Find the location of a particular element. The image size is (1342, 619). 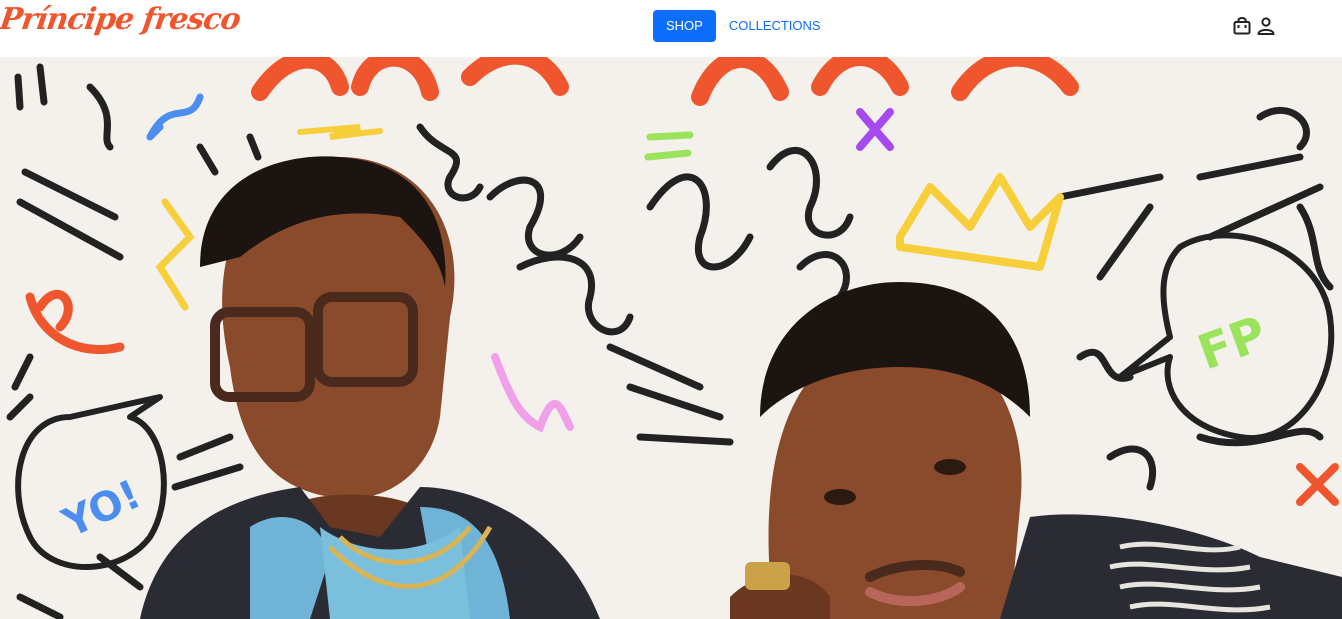

brand-logo: Príncipe fresco is located at coordinates (121, 19).